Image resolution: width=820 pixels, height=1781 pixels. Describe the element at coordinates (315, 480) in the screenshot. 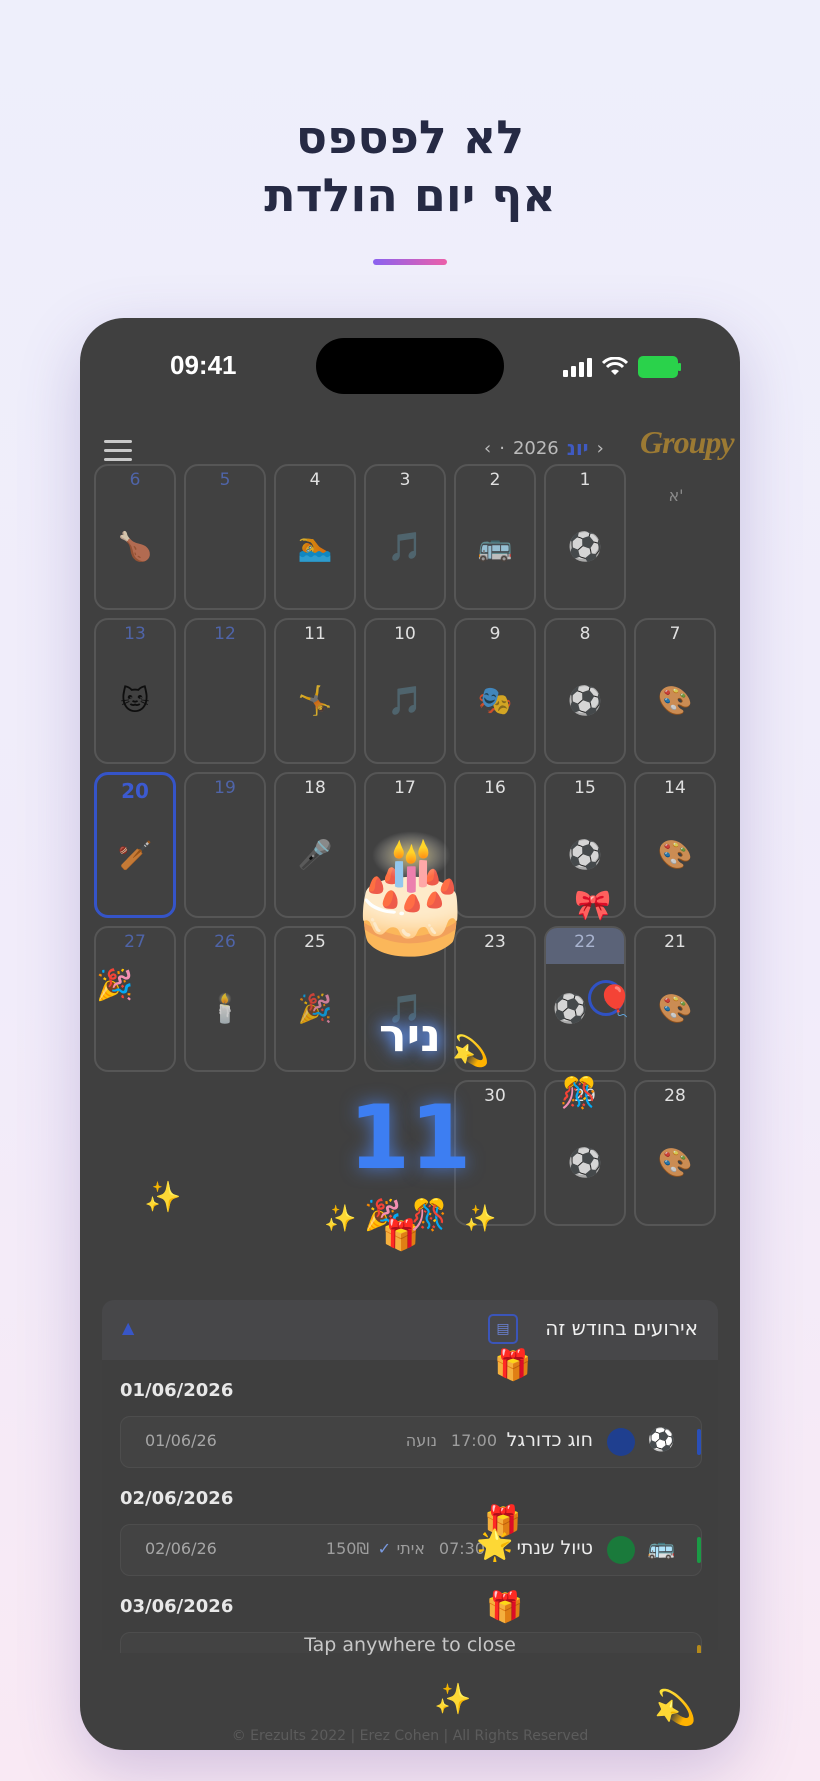

I see `day-number: 4` at that location.